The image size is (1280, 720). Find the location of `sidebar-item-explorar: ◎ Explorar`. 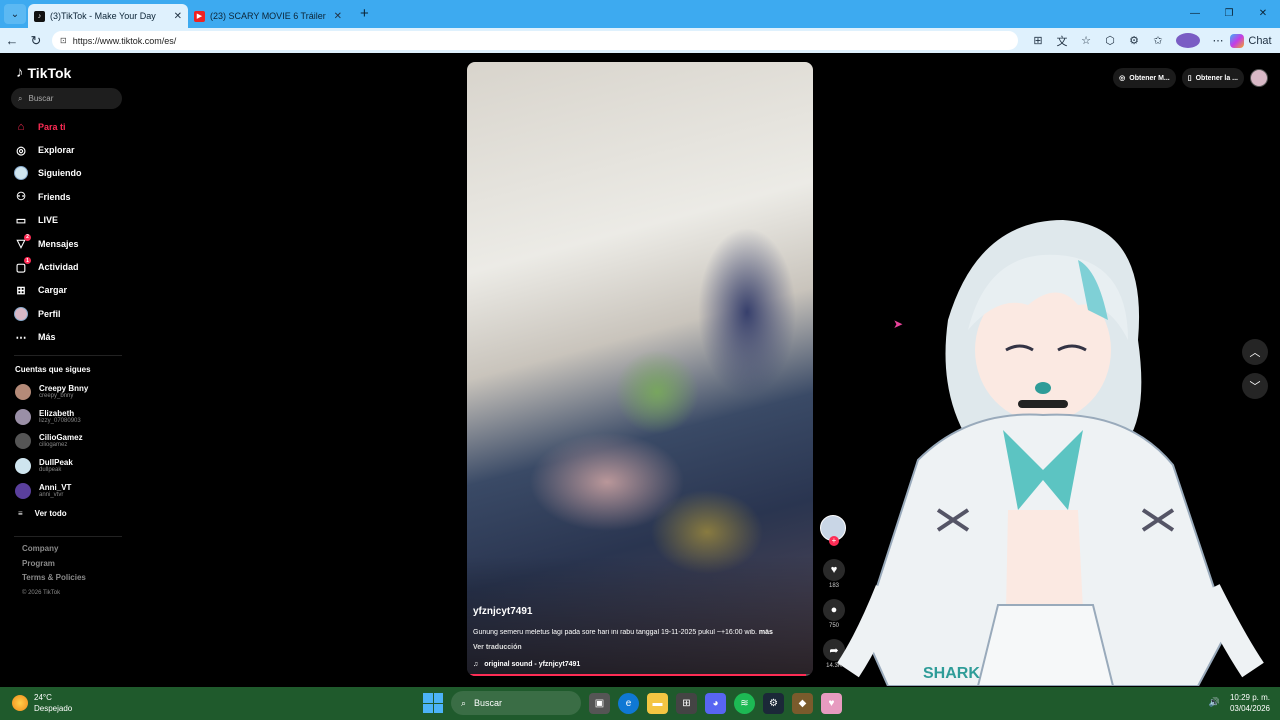

sidebar-item-explorar: ◎ Explorar is located at coordinates (48, 149).